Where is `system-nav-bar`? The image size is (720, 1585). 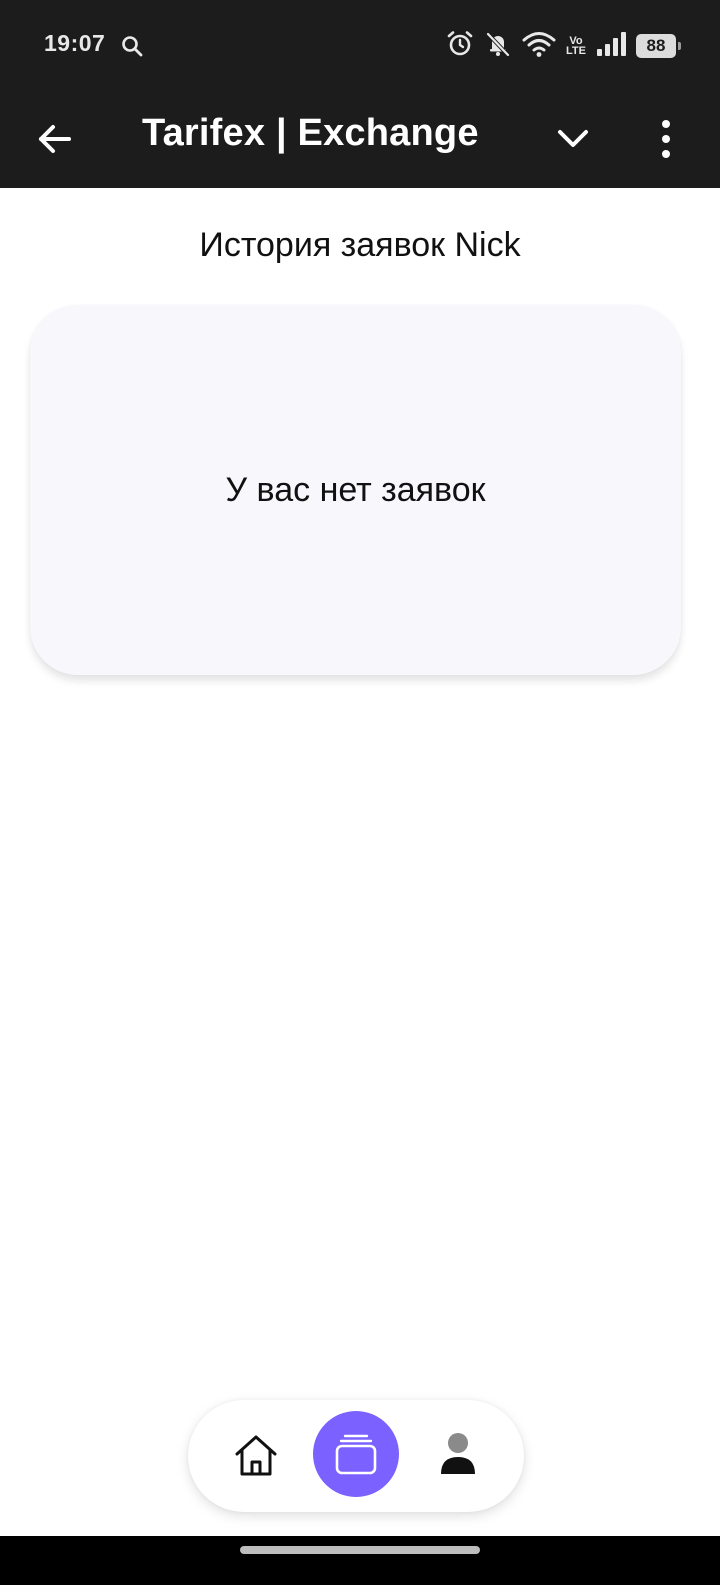 system-nav-bar is located at coordinates (360, 1560).